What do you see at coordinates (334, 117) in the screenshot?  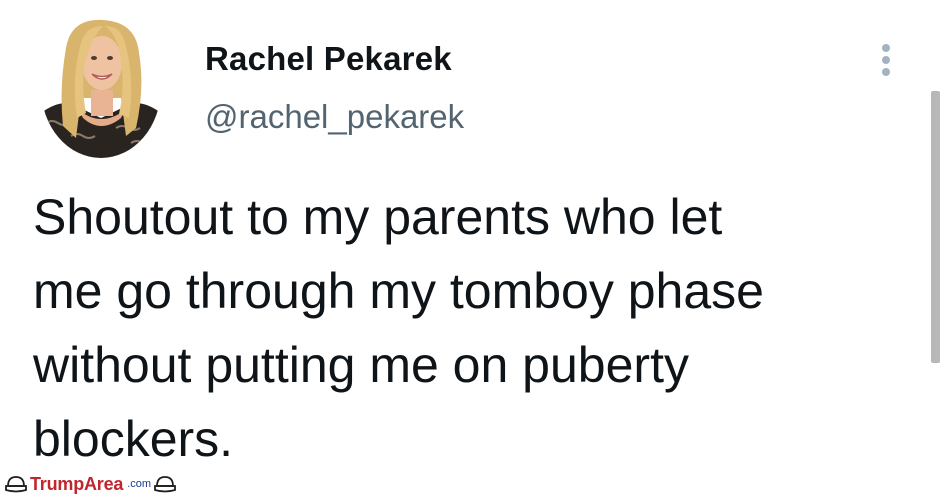 I see `author-handle: @rachel_pekarek` at bounding box center [334, 117].